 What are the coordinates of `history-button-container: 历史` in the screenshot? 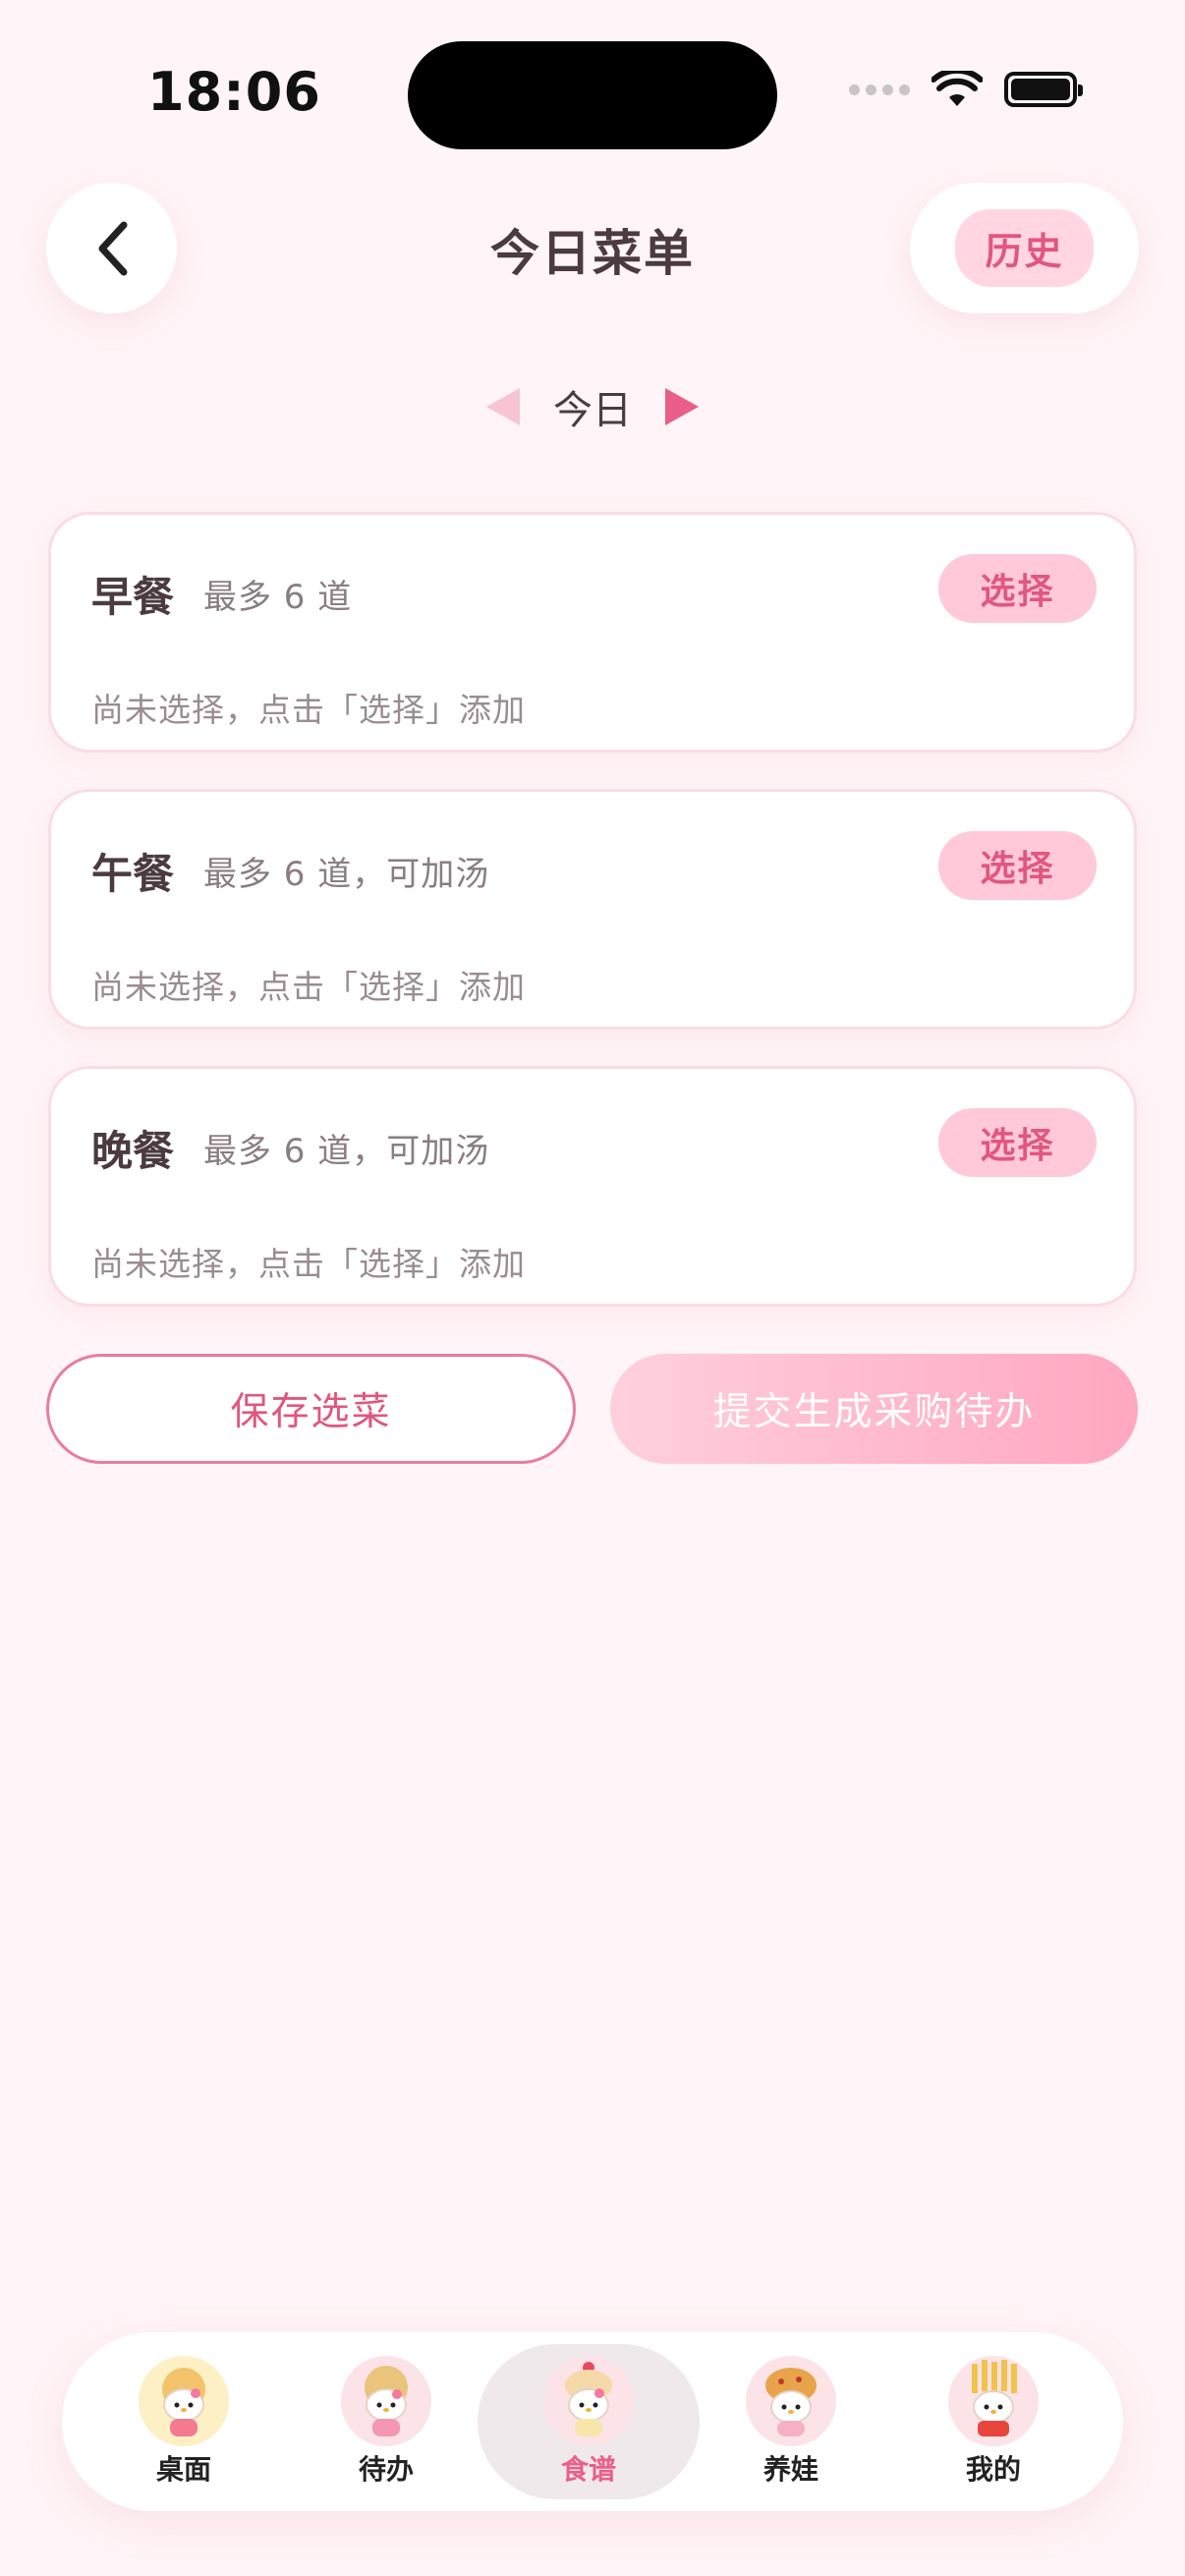 It's located at (1025, 248).